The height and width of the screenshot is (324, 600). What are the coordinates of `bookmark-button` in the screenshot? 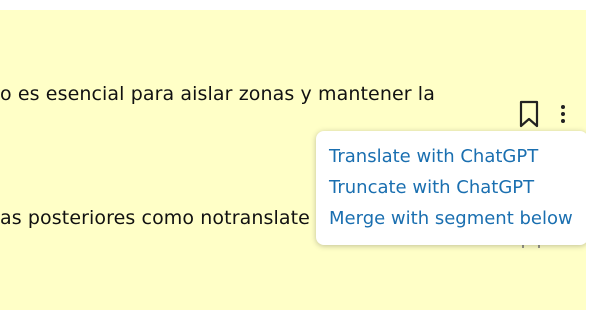 It's located at (529, 114).